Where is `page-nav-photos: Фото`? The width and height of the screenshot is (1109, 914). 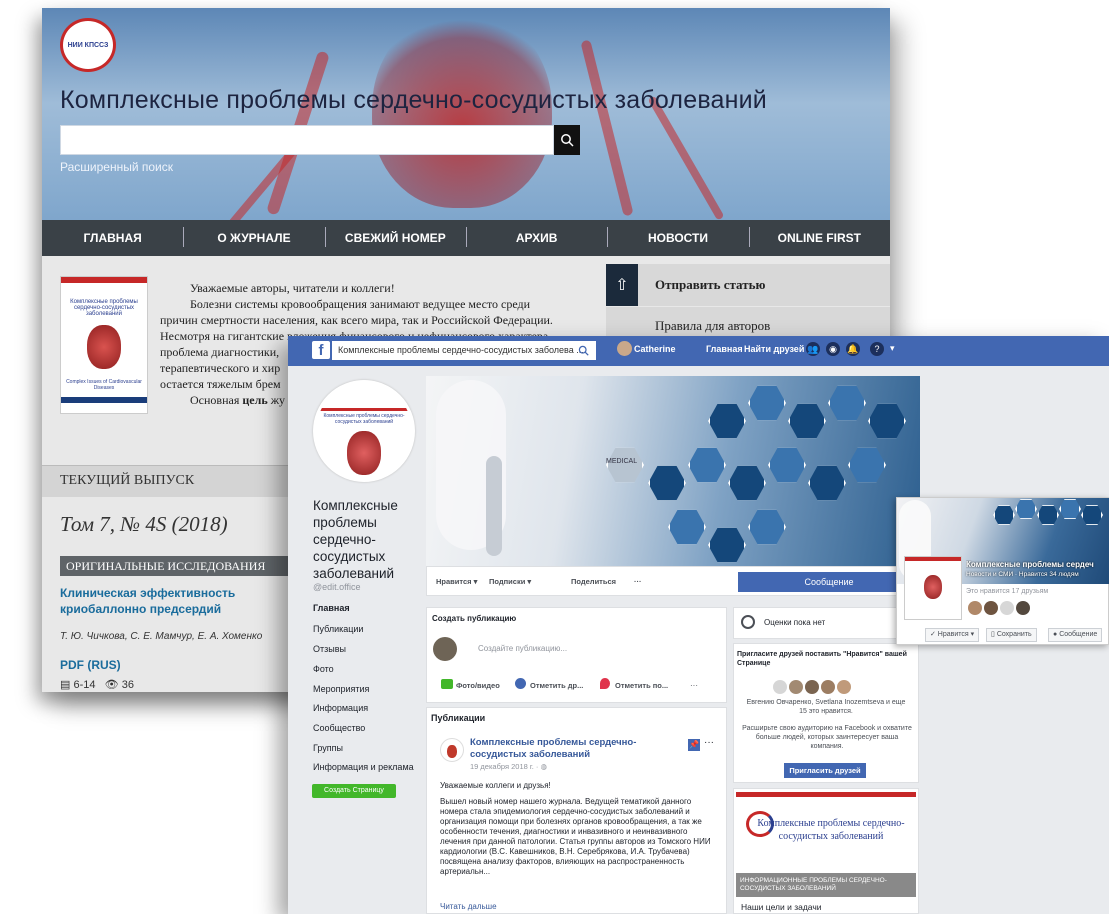 page-nav-photos: Фото is located at coordinates (323, 669).